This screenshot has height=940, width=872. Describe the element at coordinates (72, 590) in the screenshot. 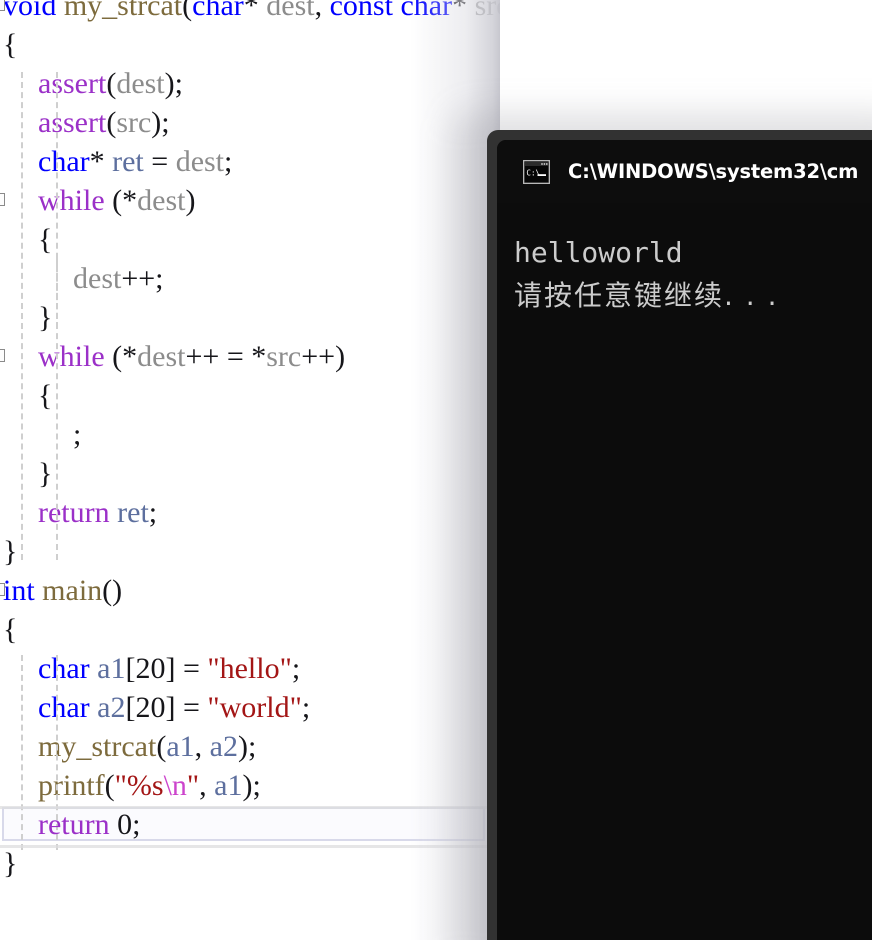

I see `code-token: main` at that location.